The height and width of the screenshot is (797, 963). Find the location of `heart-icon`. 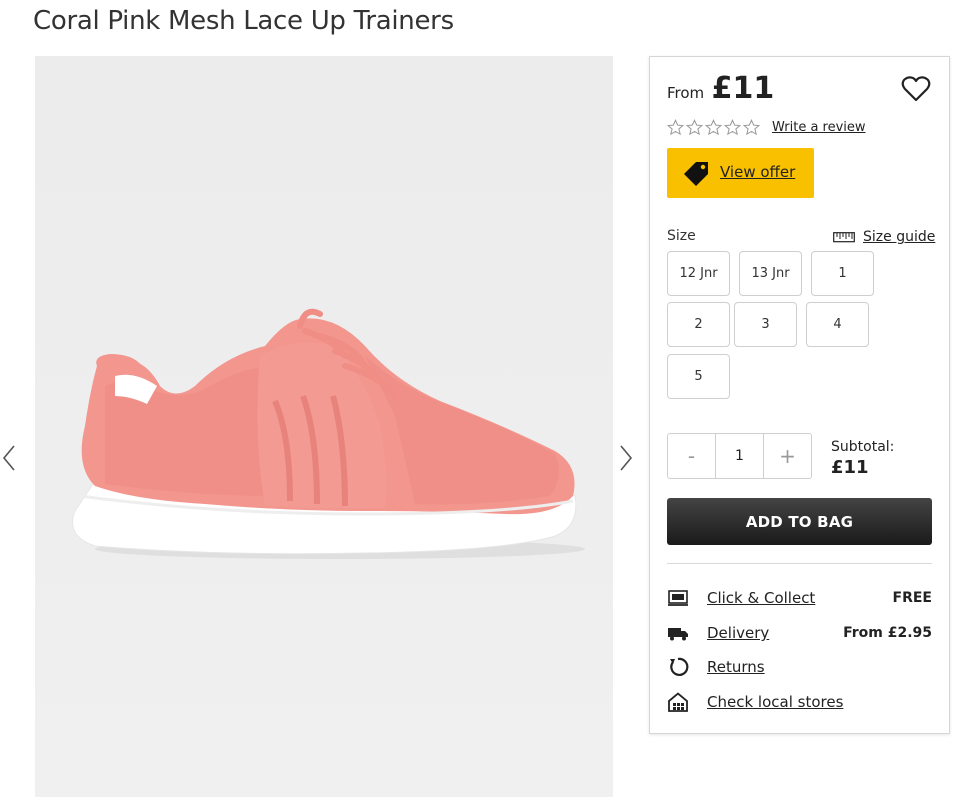

heart-icon is located at coordinates (916, 89).